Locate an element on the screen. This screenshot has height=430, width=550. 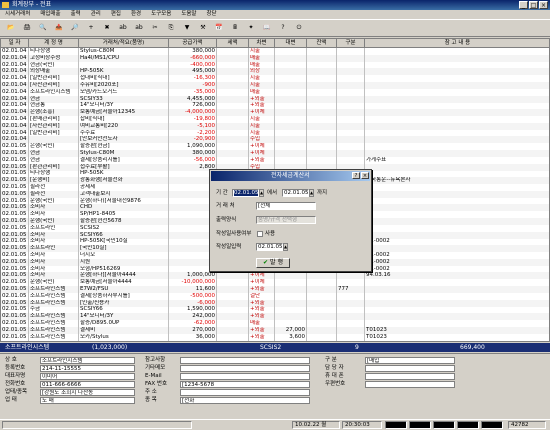
sort-select: 품명/규격 선택형 is located at coordinates (286, 220).